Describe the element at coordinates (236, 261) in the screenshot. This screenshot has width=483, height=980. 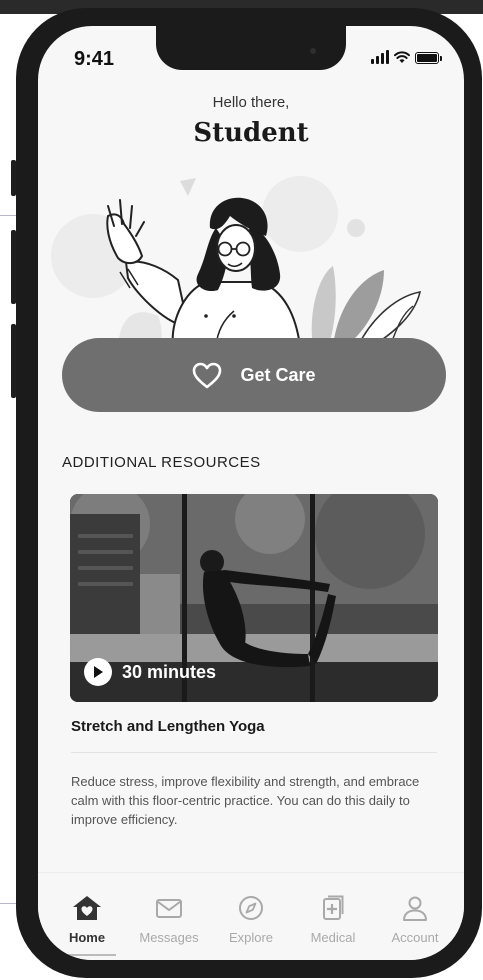
I see `waving-person-illustration` at that location.